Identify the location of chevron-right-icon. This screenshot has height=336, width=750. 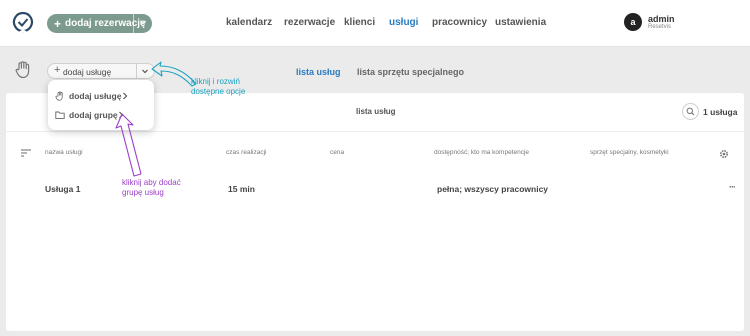
(125, 96).